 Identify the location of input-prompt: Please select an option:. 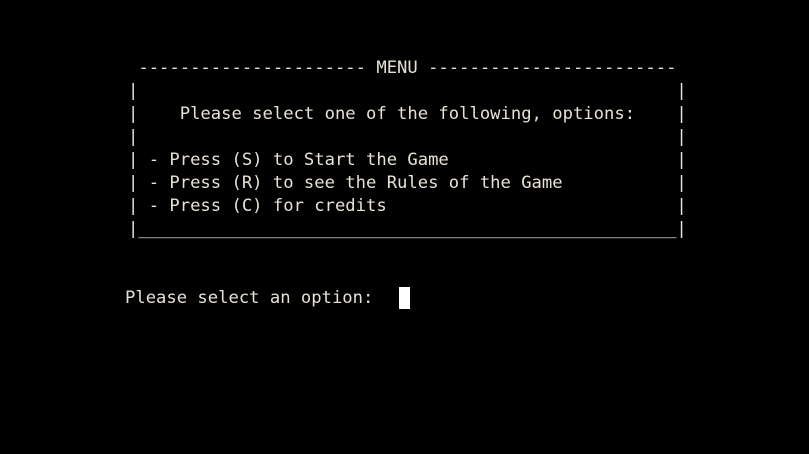
(249, 298).